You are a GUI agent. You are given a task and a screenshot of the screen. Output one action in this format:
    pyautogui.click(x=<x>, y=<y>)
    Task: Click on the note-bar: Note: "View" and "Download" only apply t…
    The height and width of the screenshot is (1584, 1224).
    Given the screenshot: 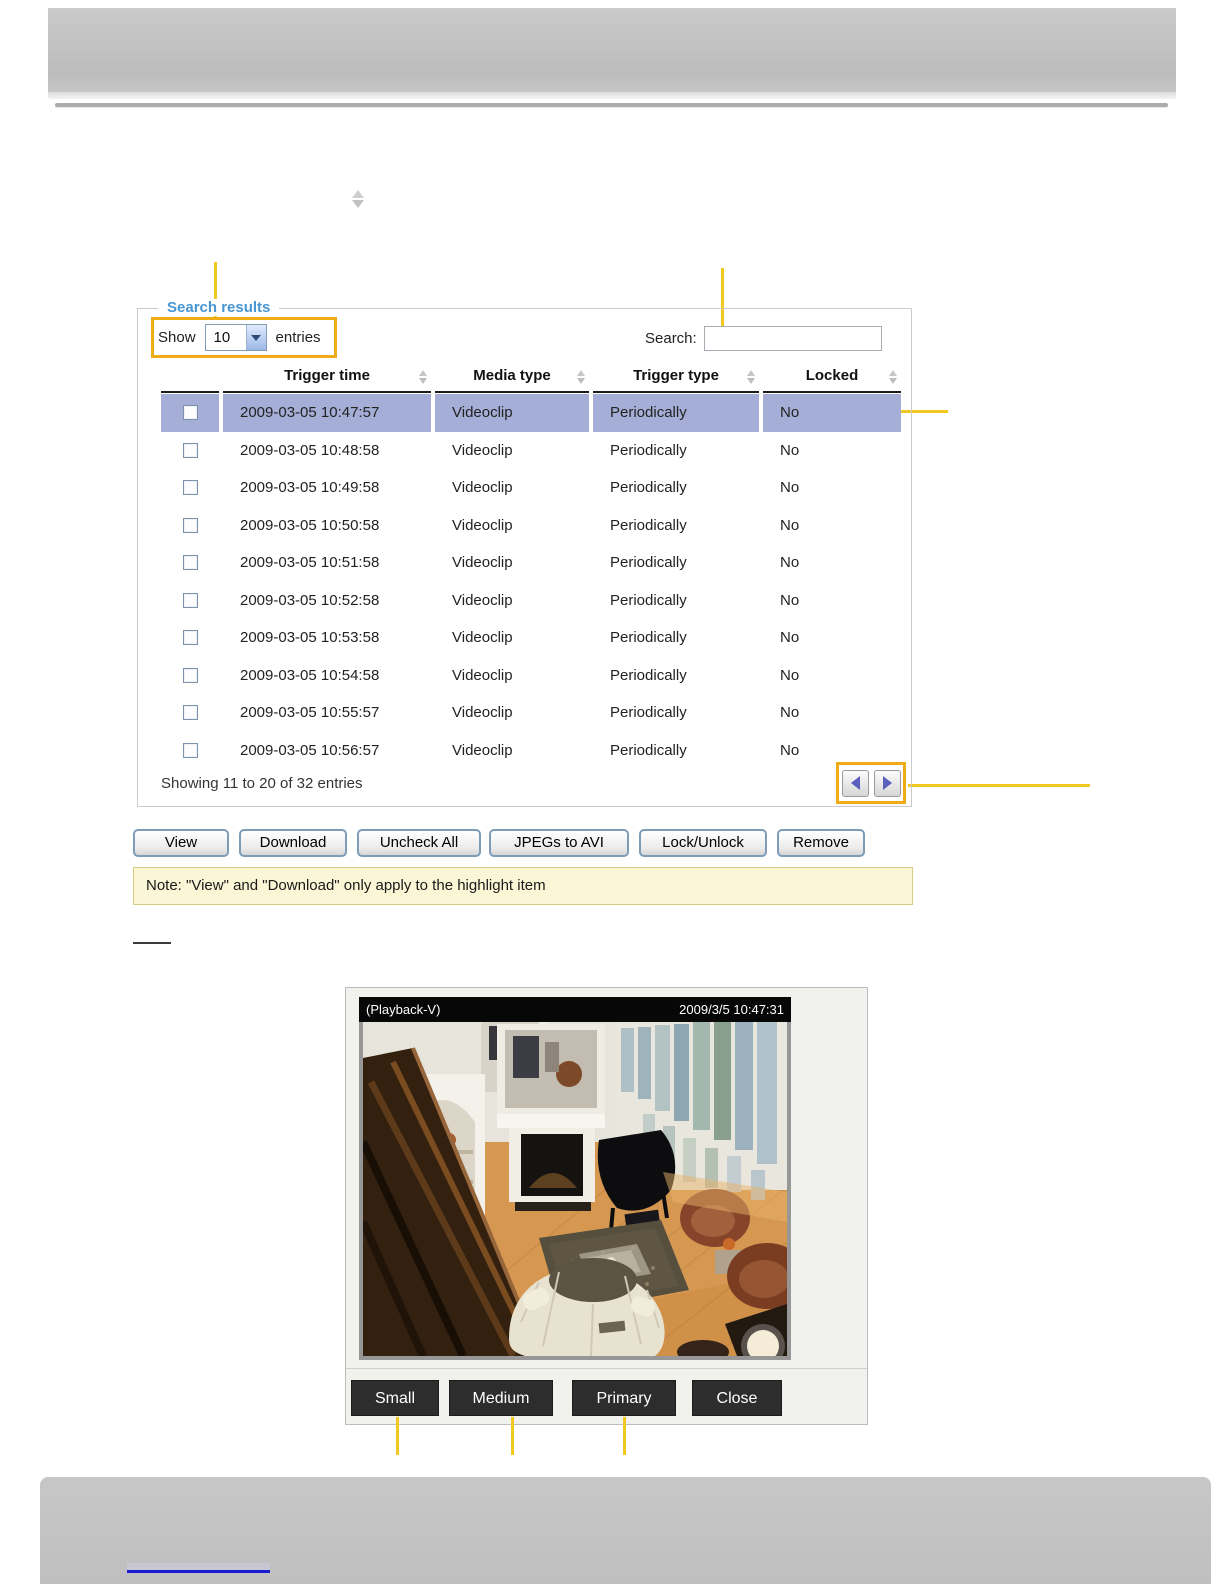 What is the action you would take?
    pyautogui.click(x=523, y=886)
    